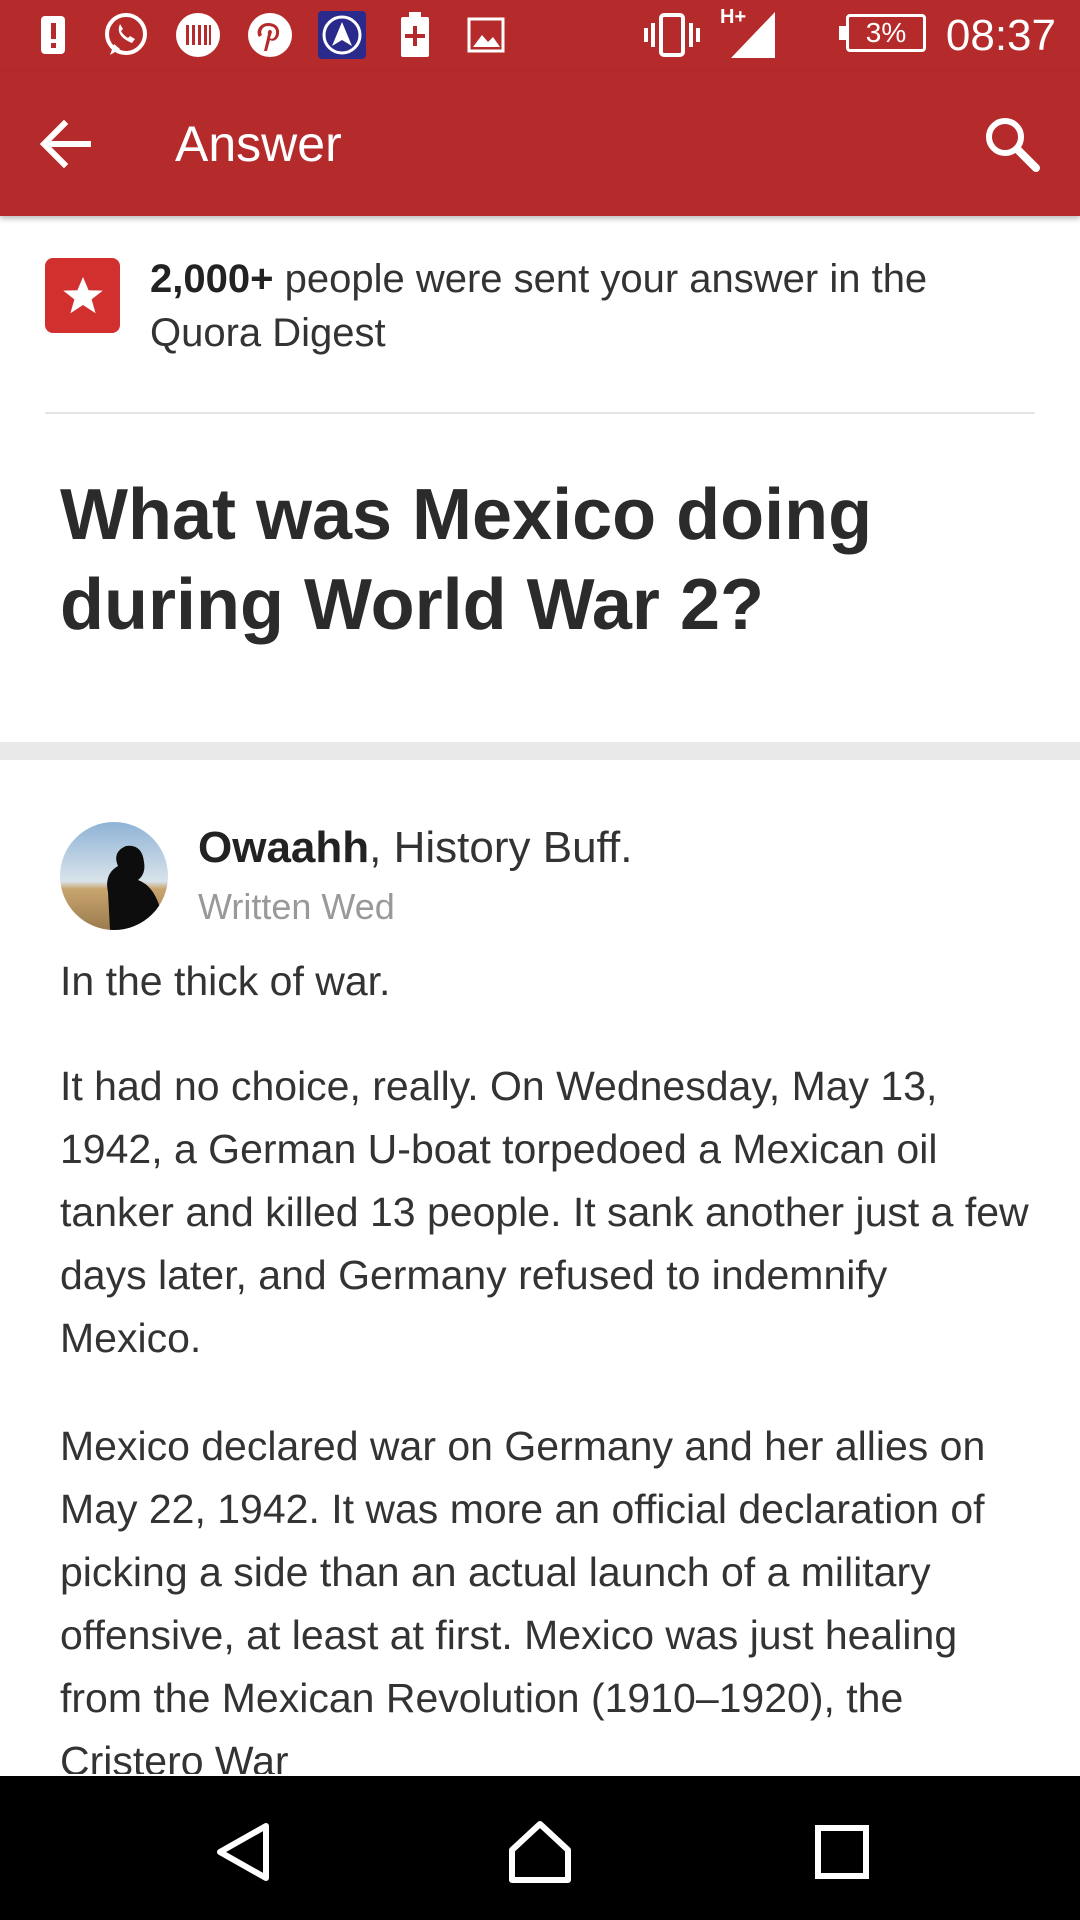  What do you see at coordinates (283, 847) in the screenshot?
I see `author-name: Owaahh` at bounding box center [283, 847].